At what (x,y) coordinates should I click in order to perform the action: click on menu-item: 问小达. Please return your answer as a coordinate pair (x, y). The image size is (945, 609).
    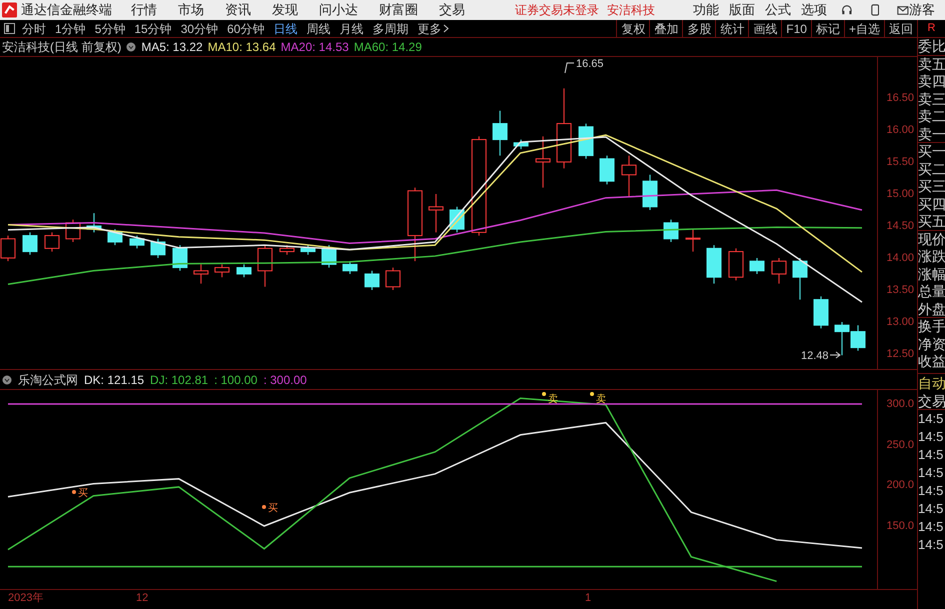
    Looking at the image, I should click on (338, 10).